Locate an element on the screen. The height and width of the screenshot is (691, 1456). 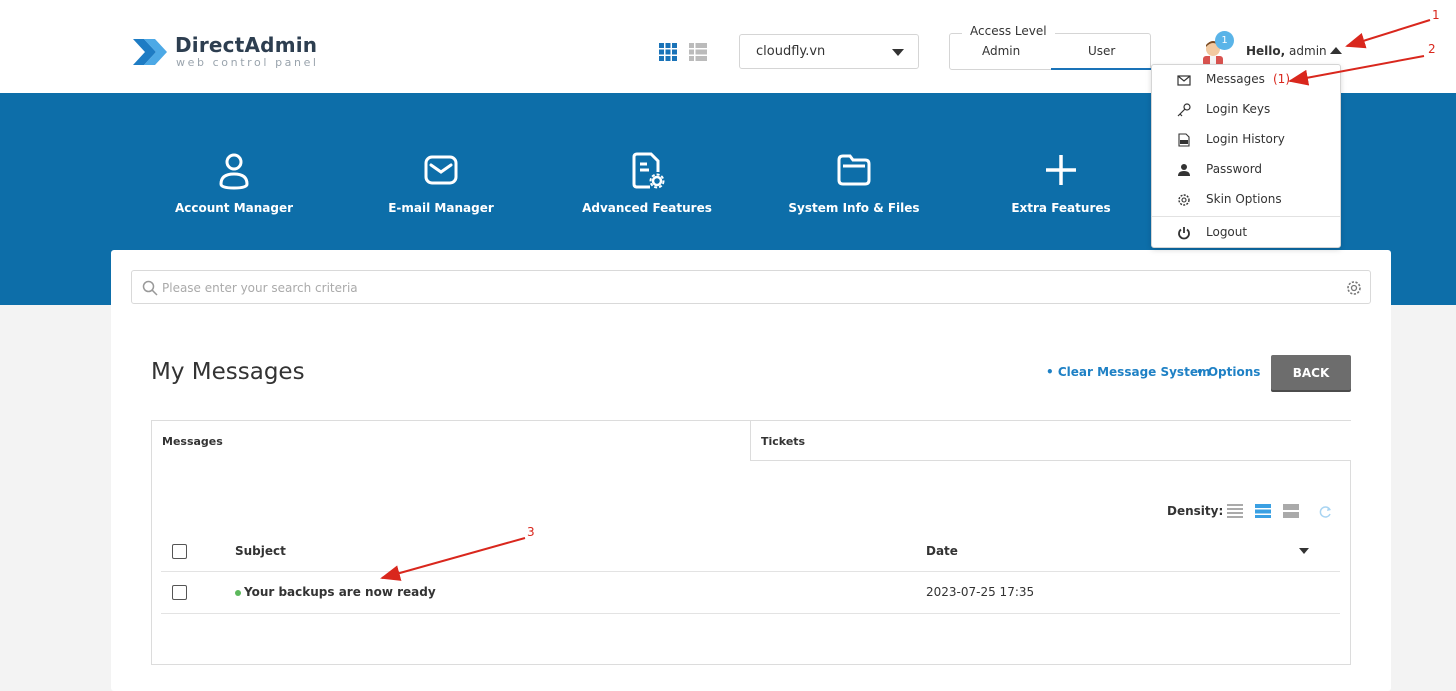
brand-tagline: web control panel is located at coordinates (247, 62).